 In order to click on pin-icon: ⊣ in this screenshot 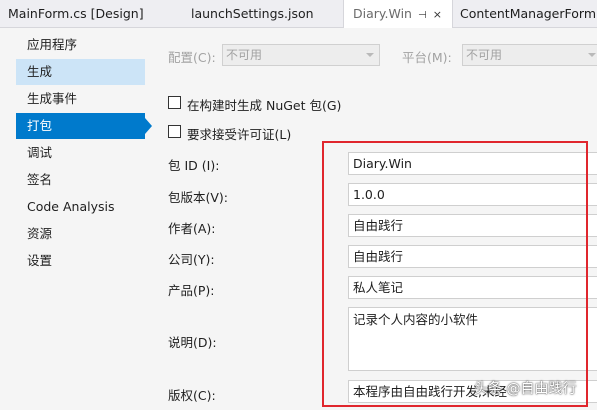, I will do `click(422, 15)`.